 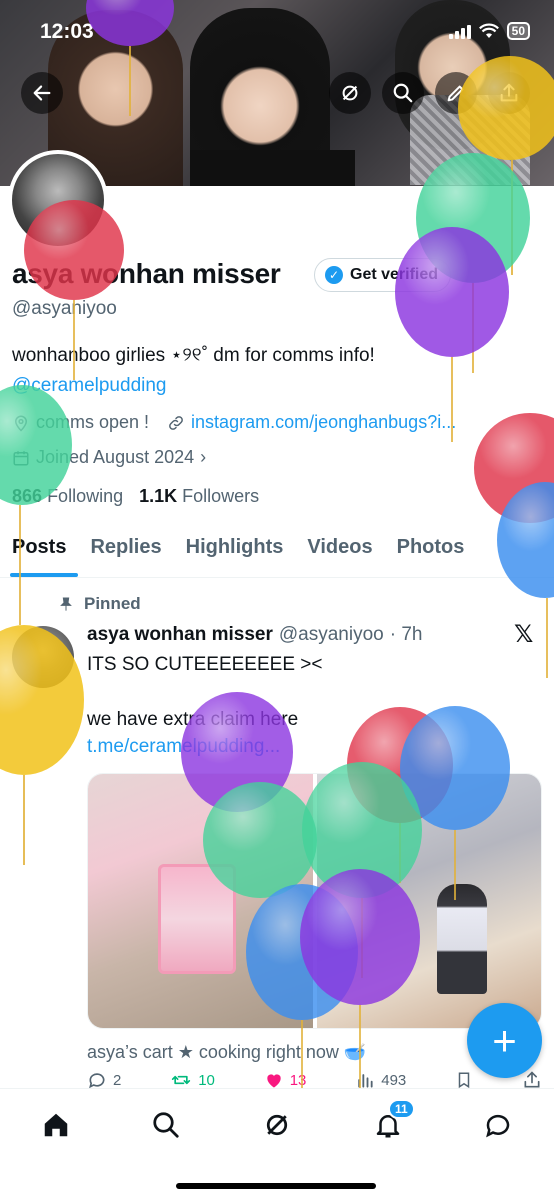 I want to click on profile-avatar, so click(x=58, y=200).